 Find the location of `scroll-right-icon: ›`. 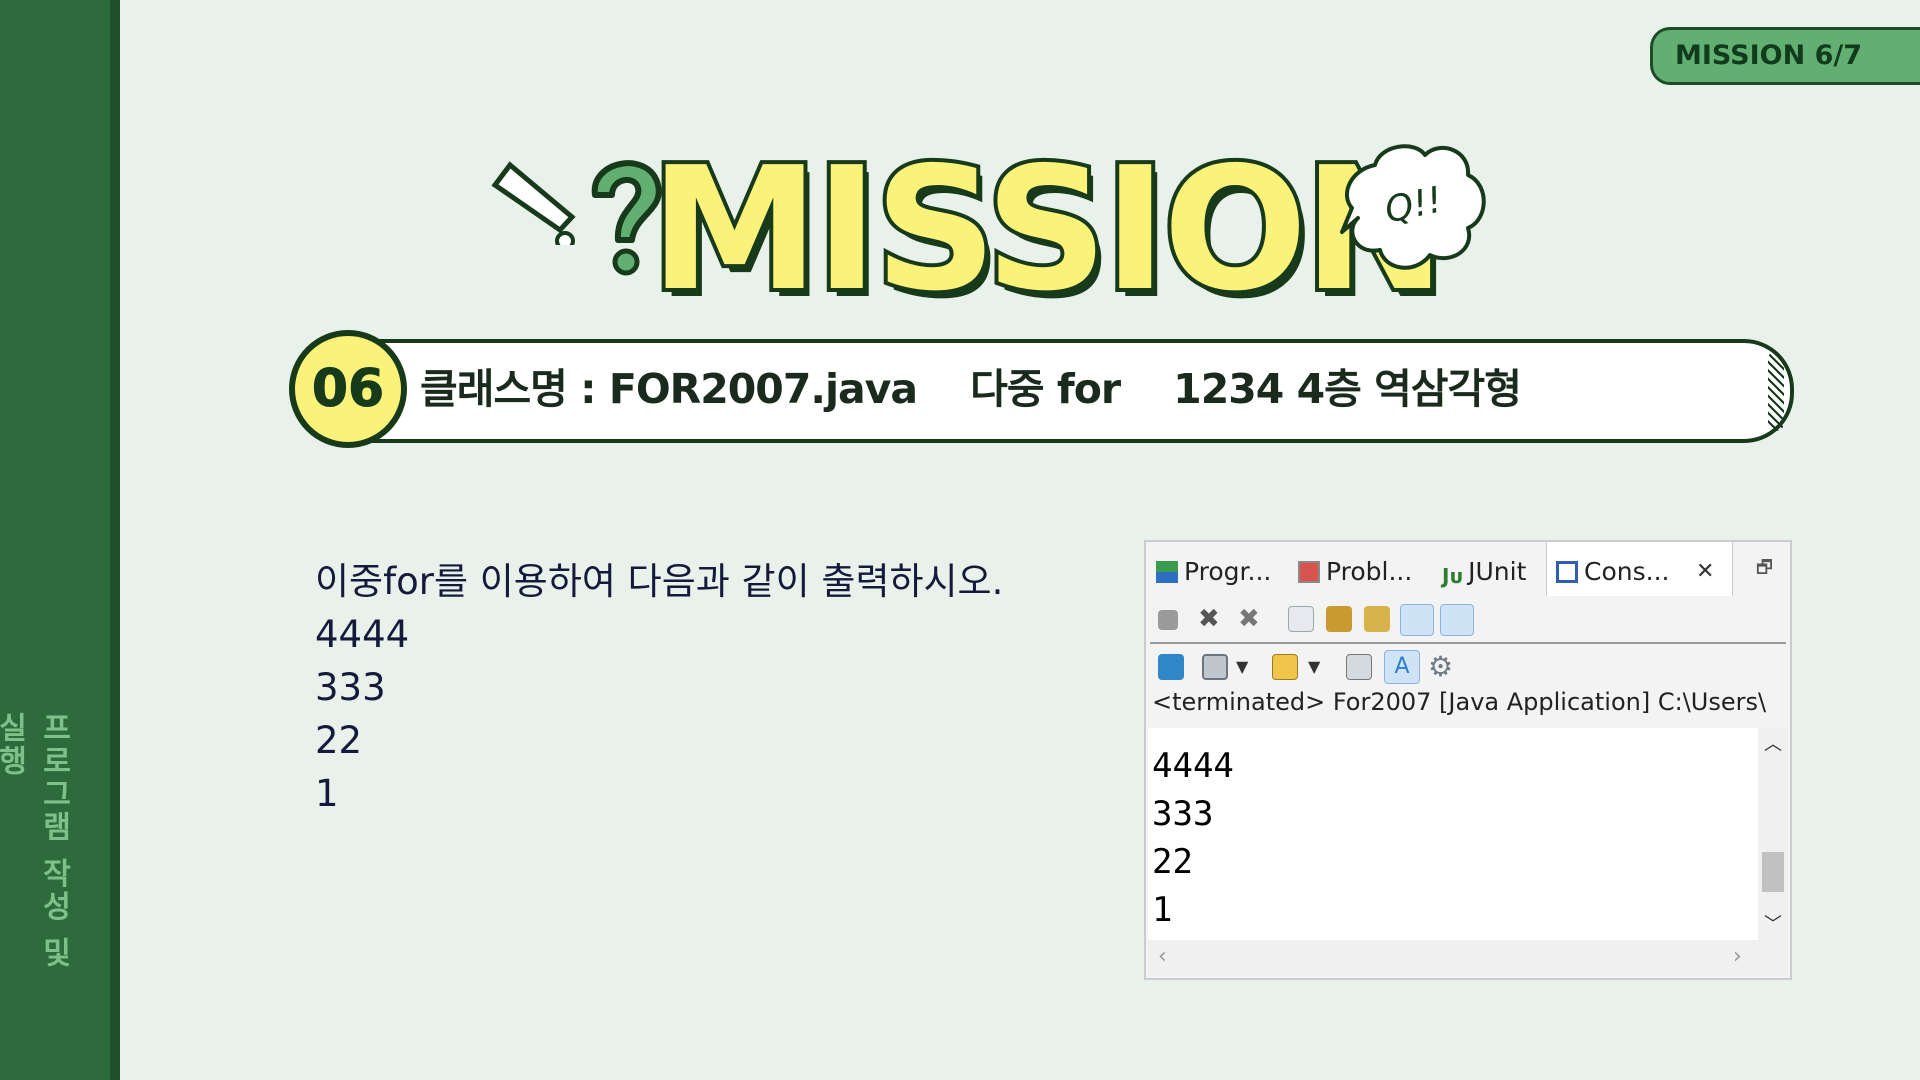

scroll-right-icon: › is located at coordinates (1737, 956).